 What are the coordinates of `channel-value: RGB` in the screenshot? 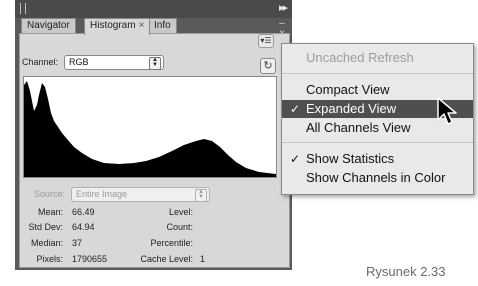 It's located at (79, 62).